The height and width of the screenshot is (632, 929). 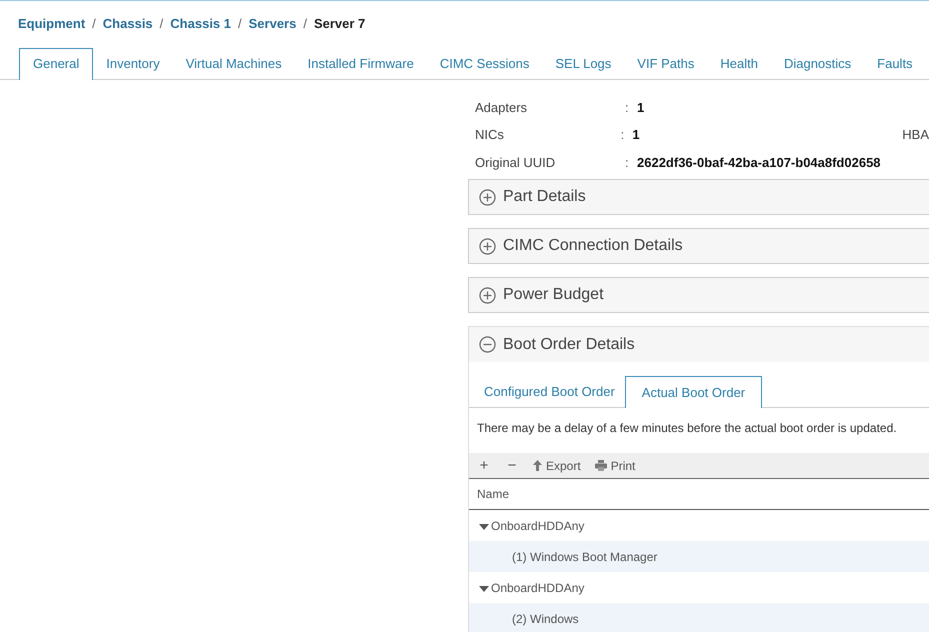 What do you see at coordinates (615, 465) in the screenshot?
I see `print-button: Print` at bounding box center [615, 465].